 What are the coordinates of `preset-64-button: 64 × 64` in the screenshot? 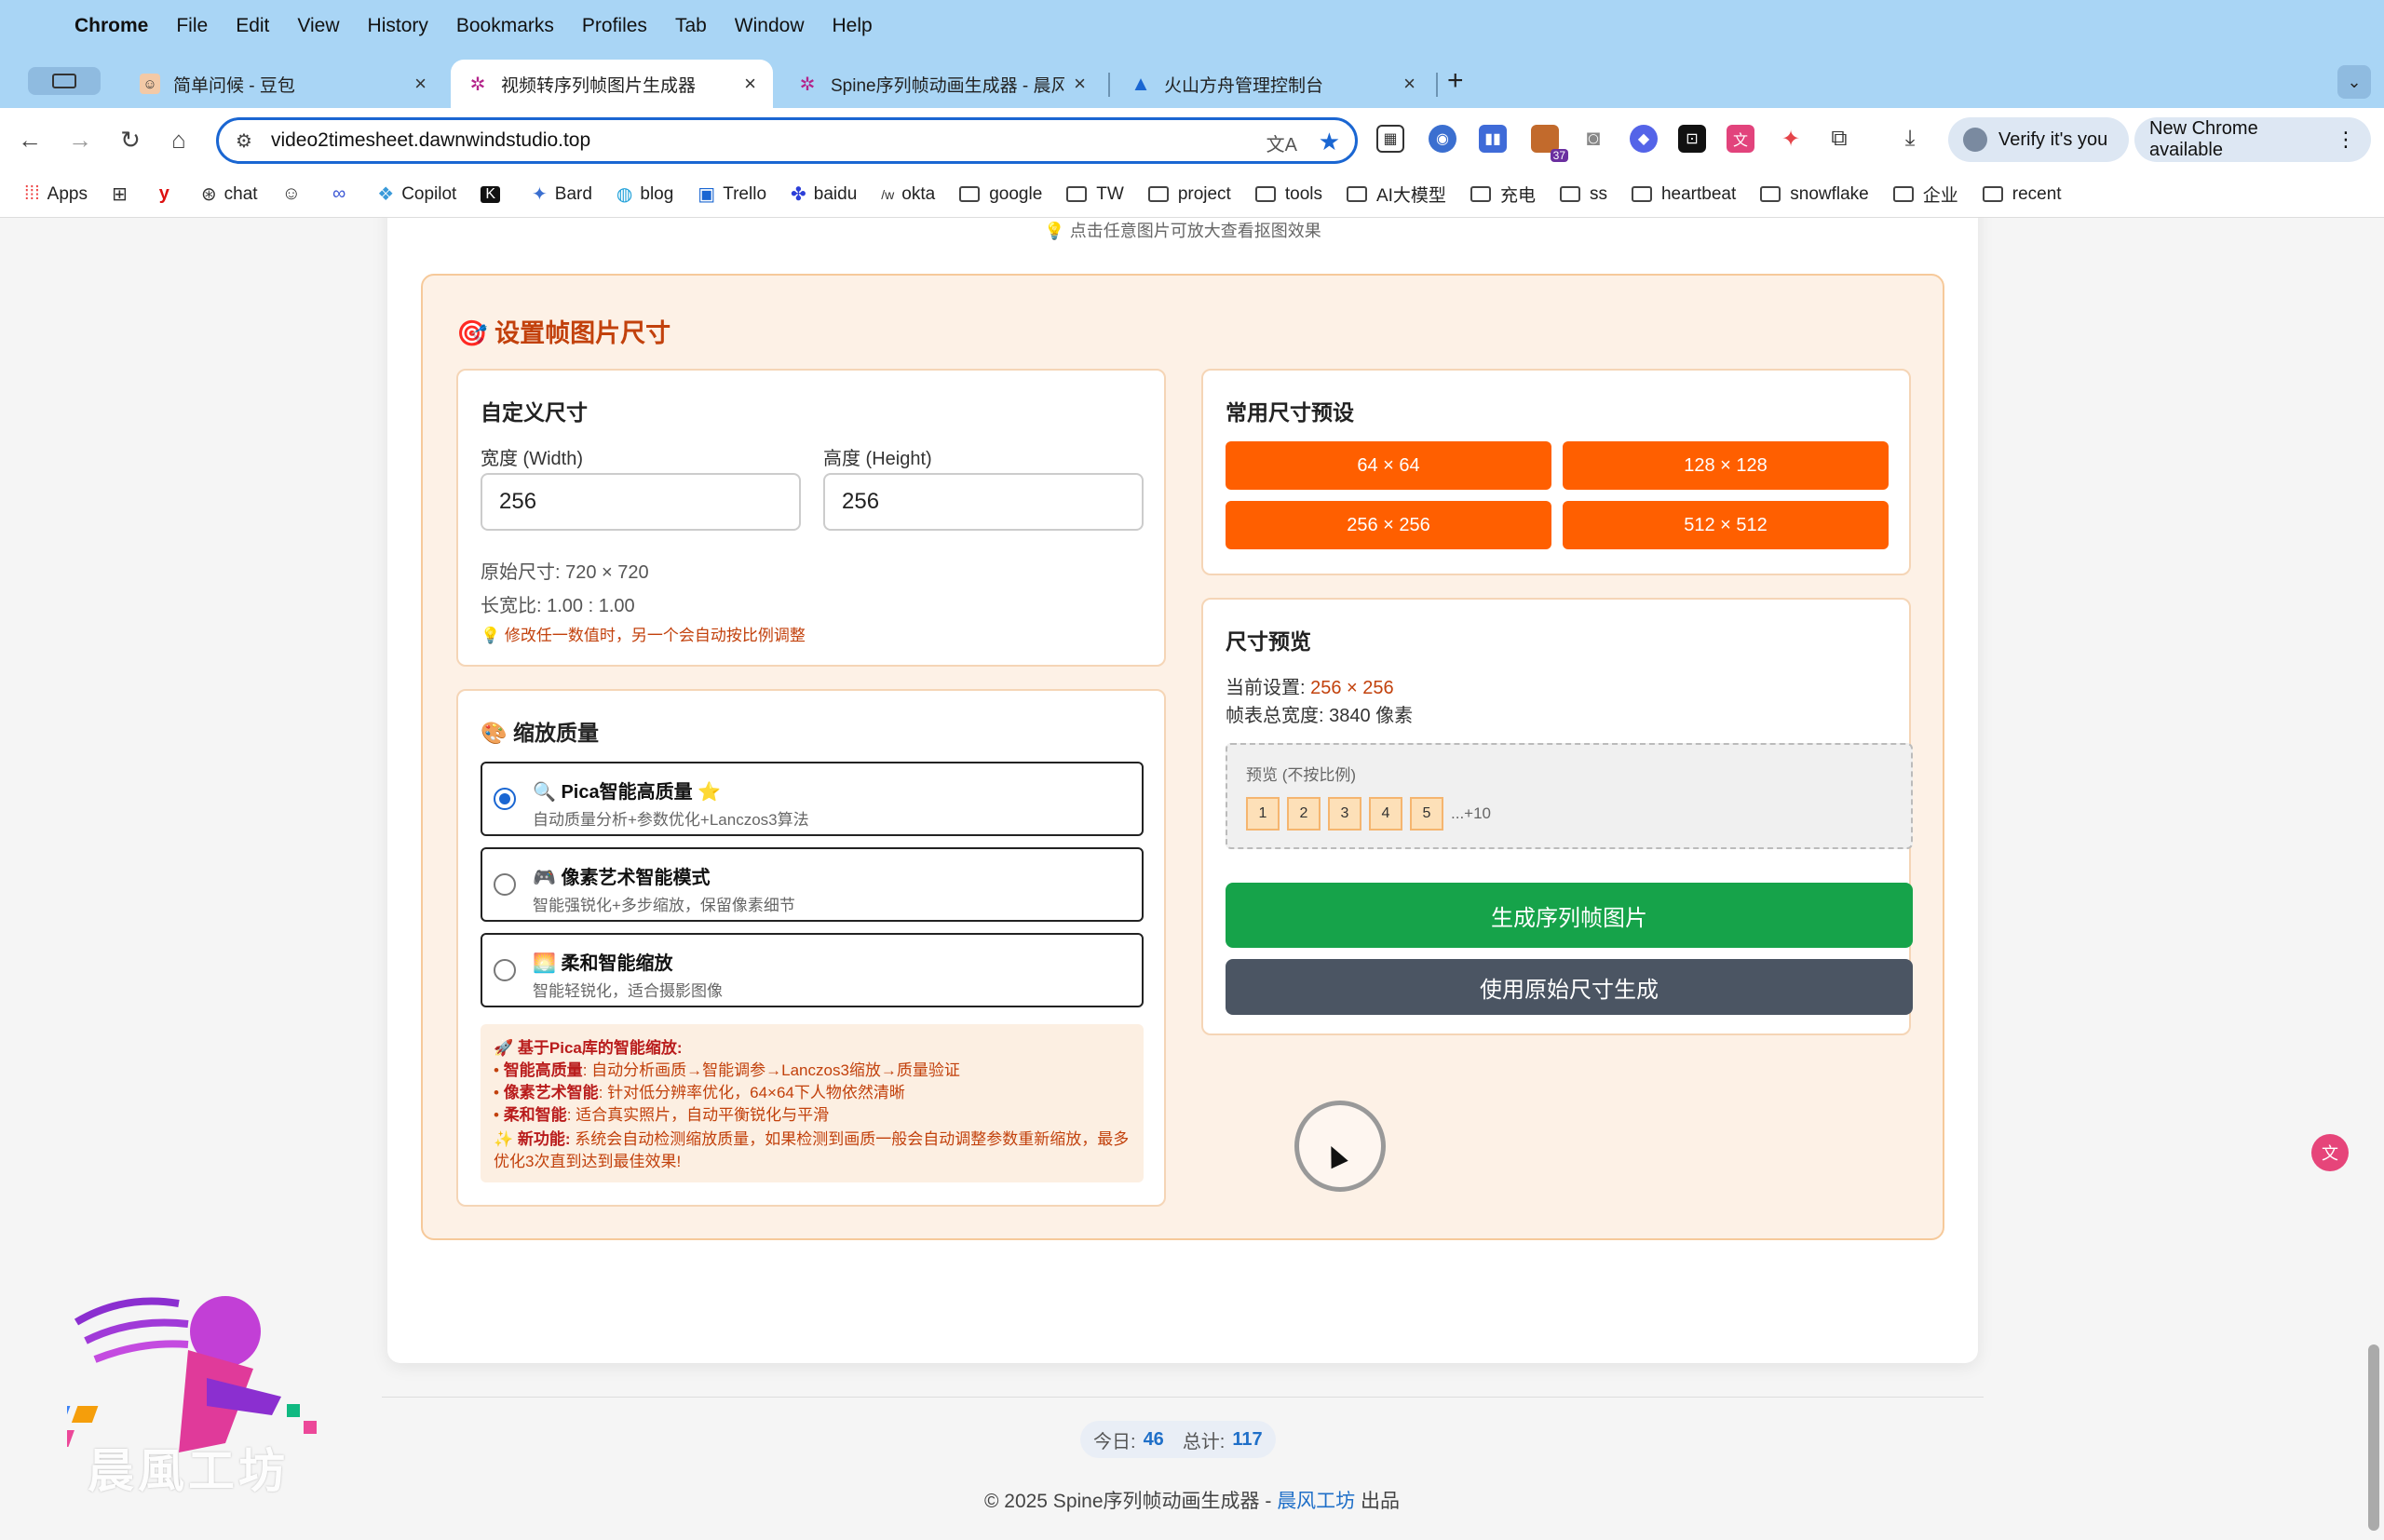 It's located at (1389, 466).